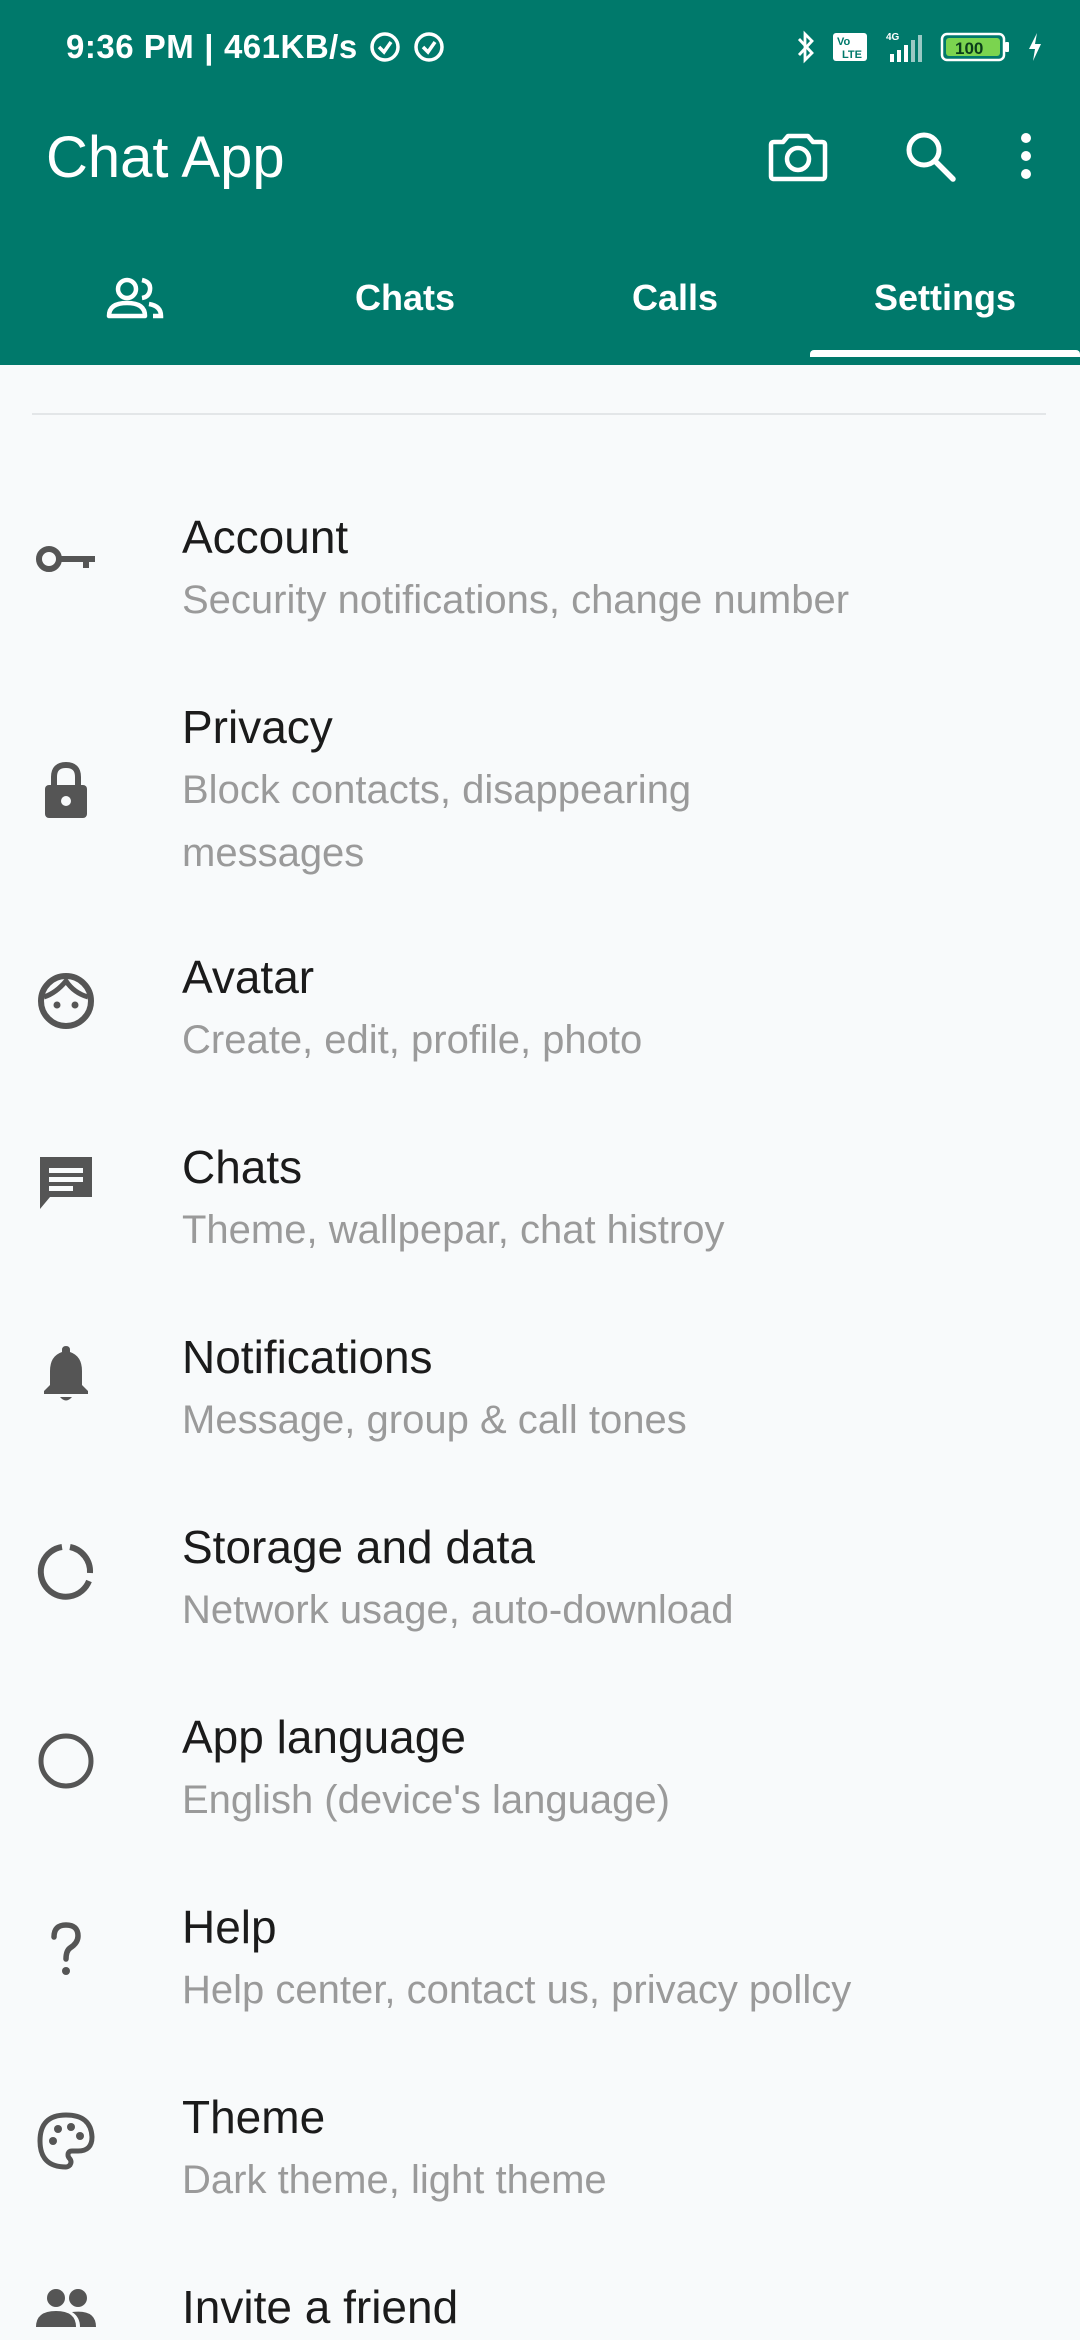 This screenshot has width=1080, height=2340. What do you see at coordinates (66, 1183) in the screenshot?
I see `chat-icon` at bounding box center [66, 1183].